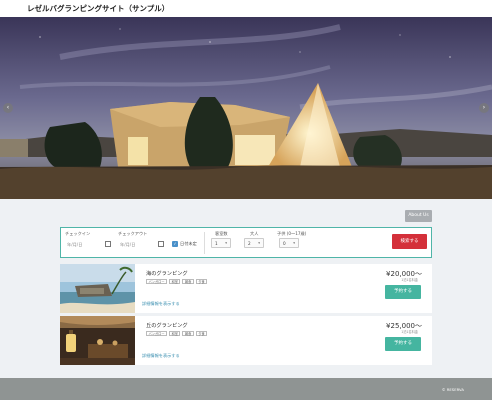 The height and width of the screenshot is (400, 492). Describe the element at coordinates (484, 108) in the screenshot. I see `carousel-next-button: ›` at that location.